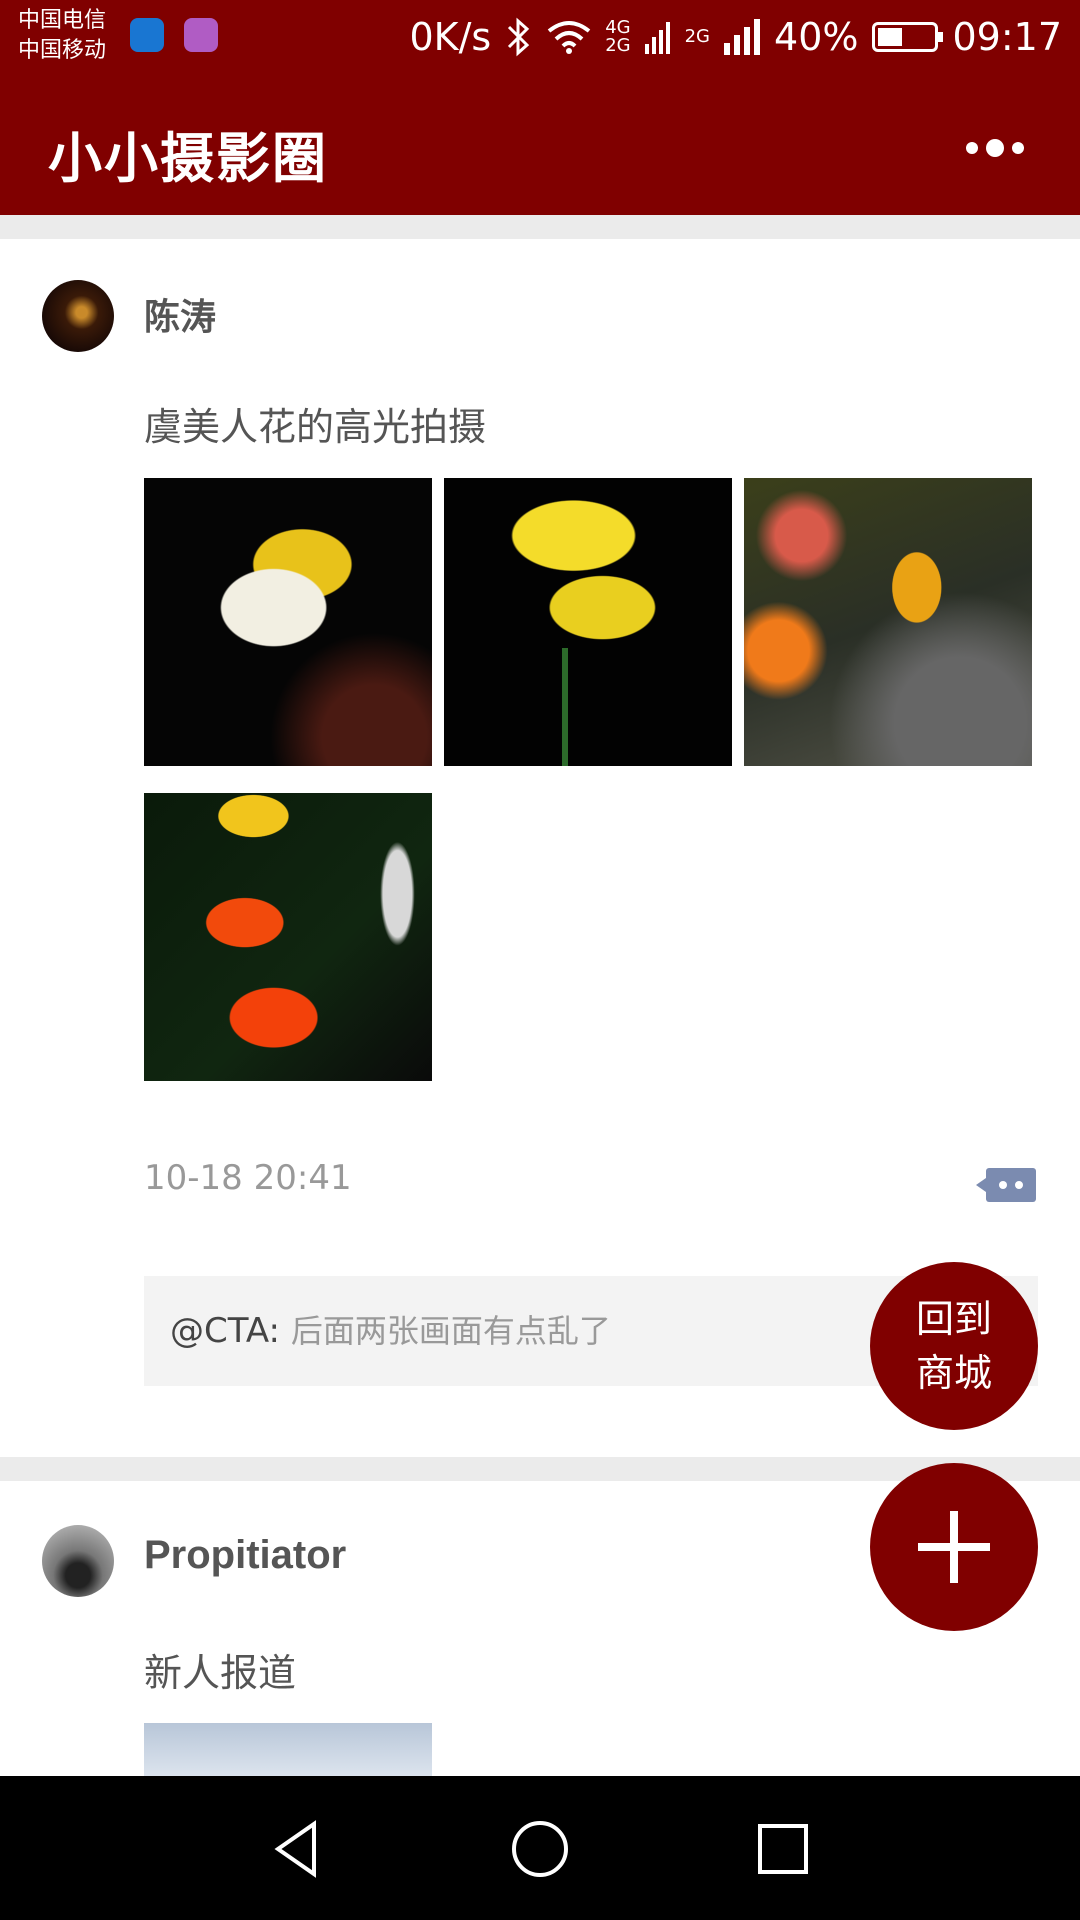  I want to click on system-nav-bar, so click(540, 1848).